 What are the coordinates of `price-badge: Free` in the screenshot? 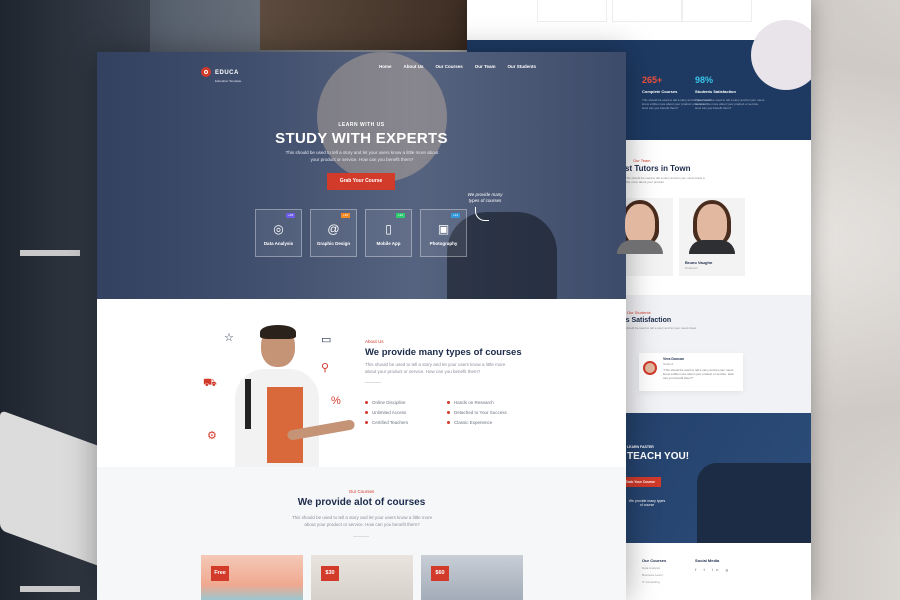 It's located at (220, 573).